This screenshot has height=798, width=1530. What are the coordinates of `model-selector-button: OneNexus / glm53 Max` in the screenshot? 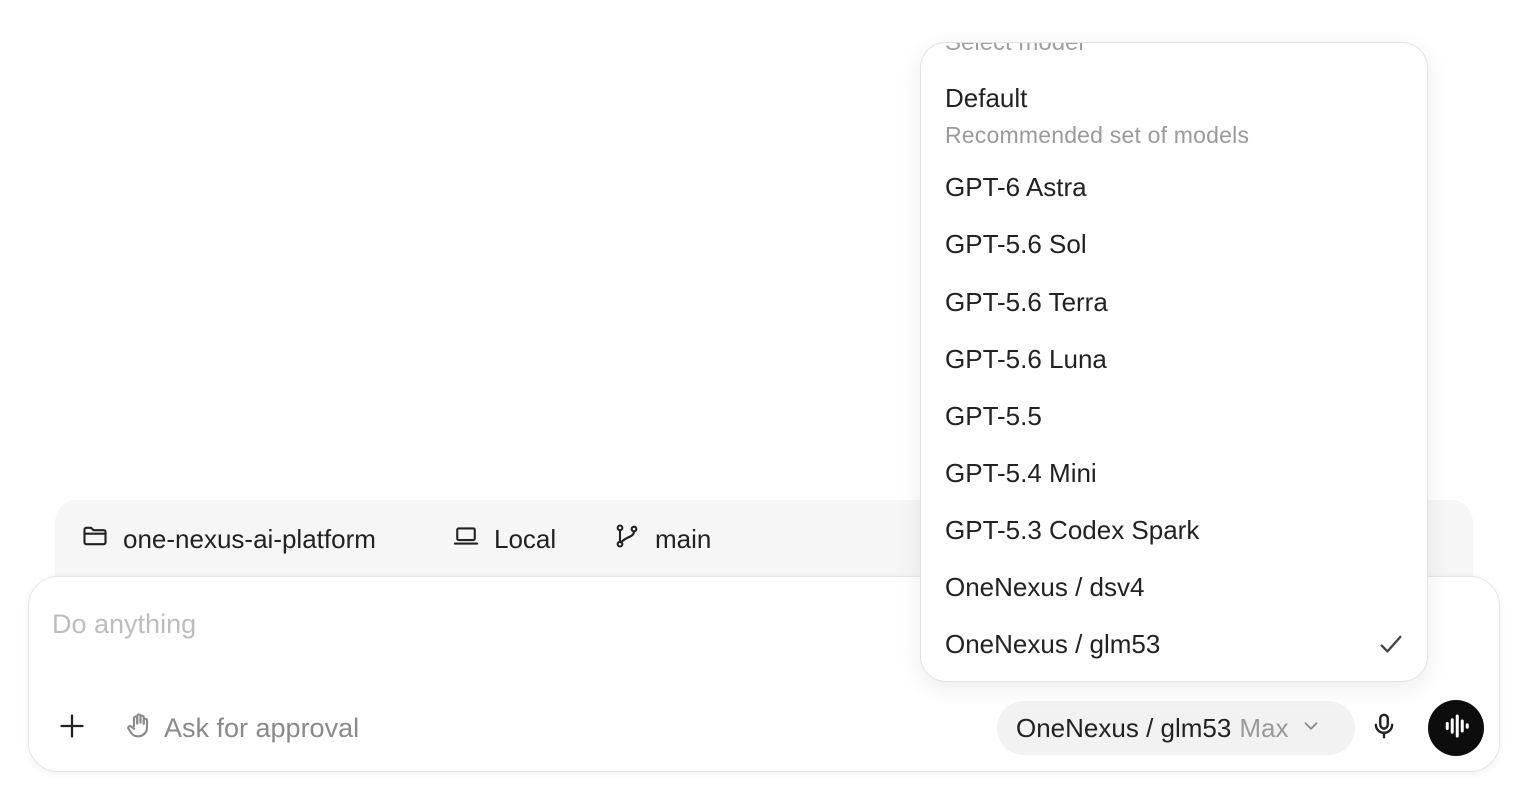 It's located at (1176, 728).